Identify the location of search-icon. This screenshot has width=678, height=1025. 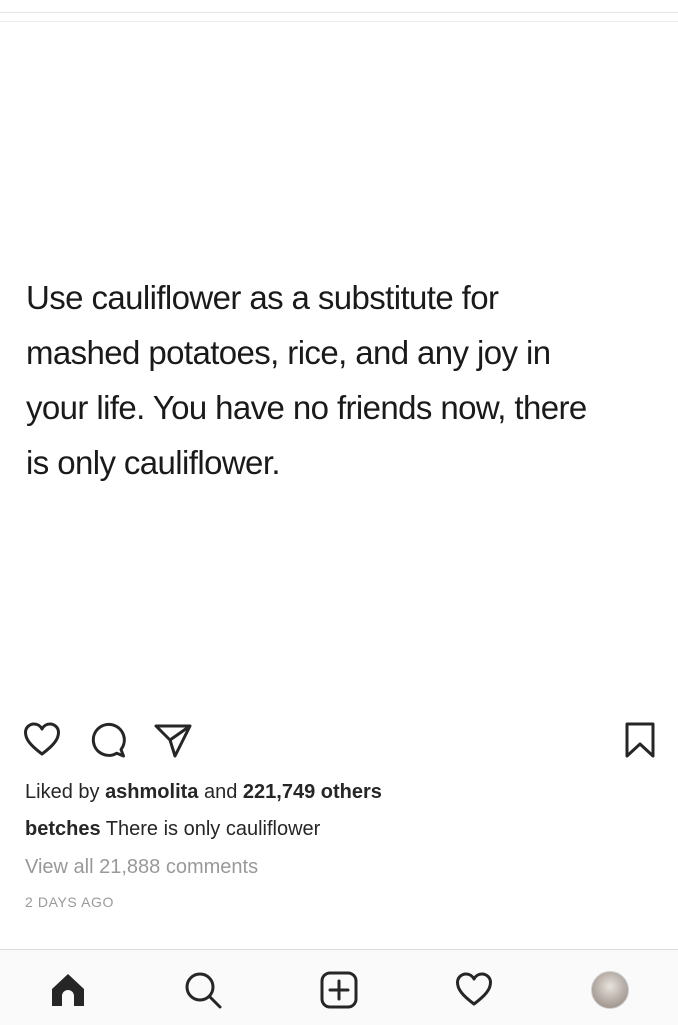
(203, 990).